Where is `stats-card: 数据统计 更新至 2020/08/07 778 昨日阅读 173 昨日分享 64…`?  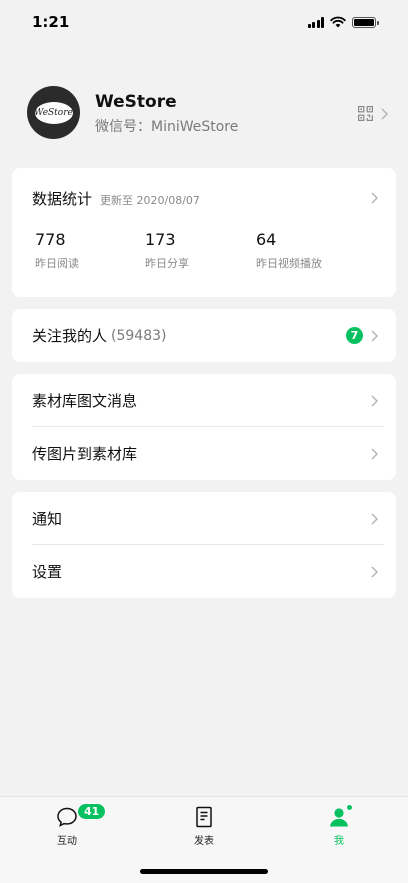
stats-card: 数据统计 更新至 2020/08/07 778 昨日阅读 173 昨日分享 64… is located at coordinates (204, 232).